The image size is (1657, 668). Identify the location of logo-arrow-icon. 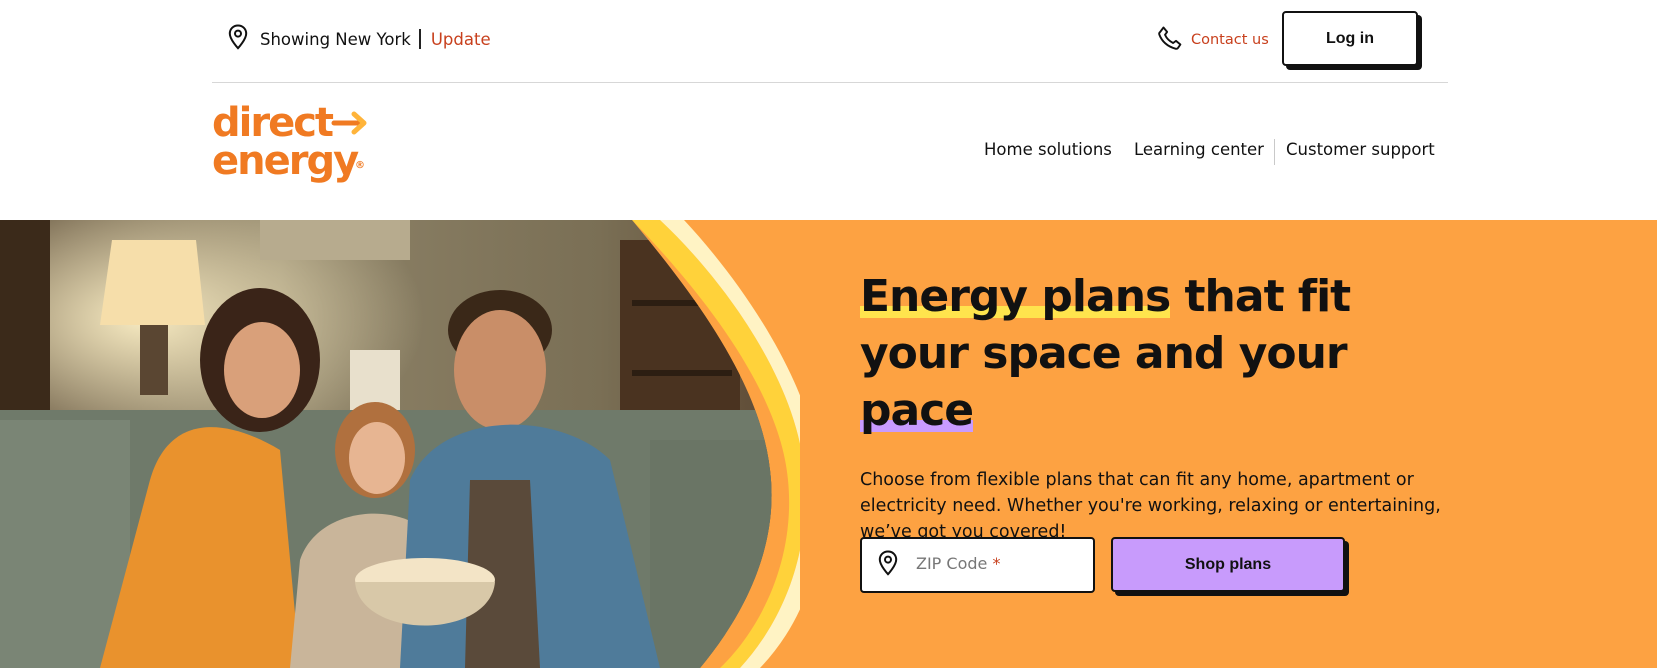
(351, 123).